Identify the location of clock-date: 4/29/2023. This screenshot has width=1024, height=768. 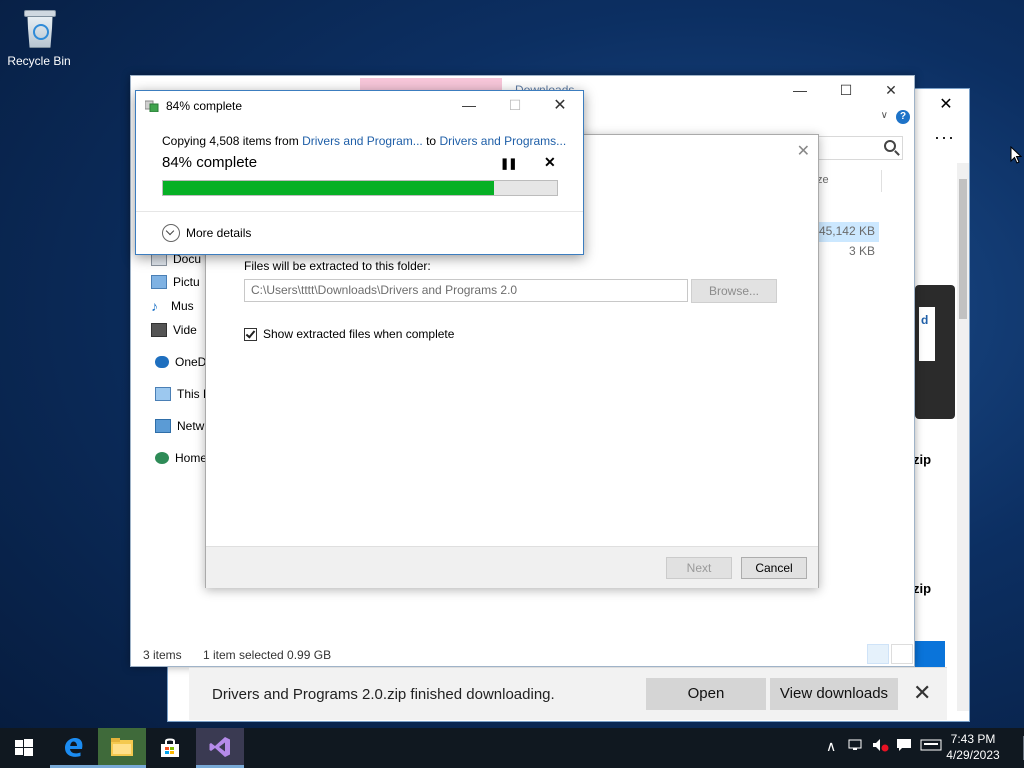
(973, 755).